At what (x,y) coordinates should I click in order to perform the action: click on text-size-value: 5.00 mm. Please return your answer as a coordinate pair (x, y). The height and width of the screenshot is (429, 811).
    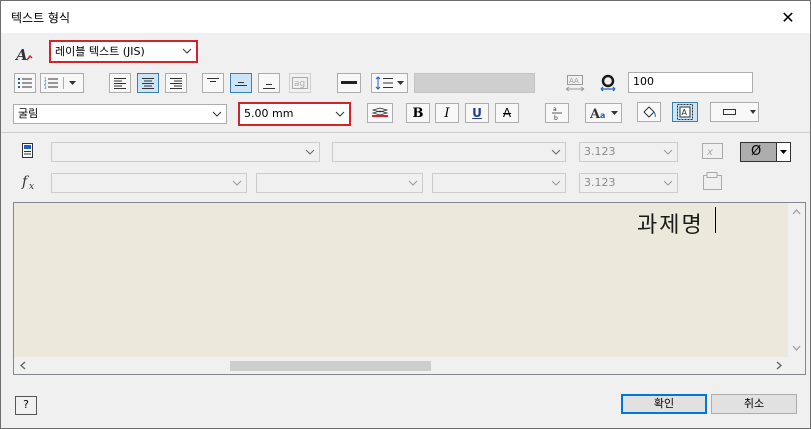
    Looking at the image, I should click on (269, 113).